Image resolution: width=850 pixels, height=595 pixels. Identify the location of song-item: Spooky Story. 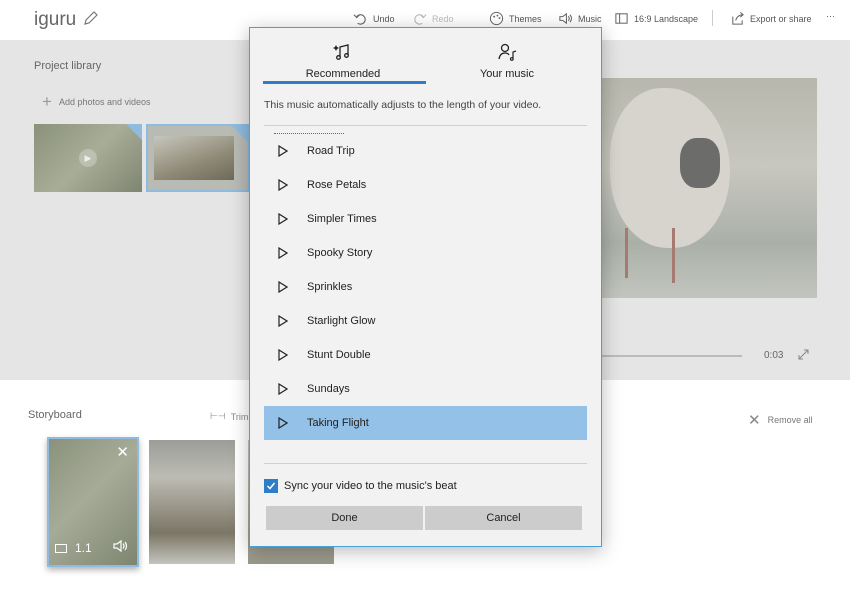
(425, 253).